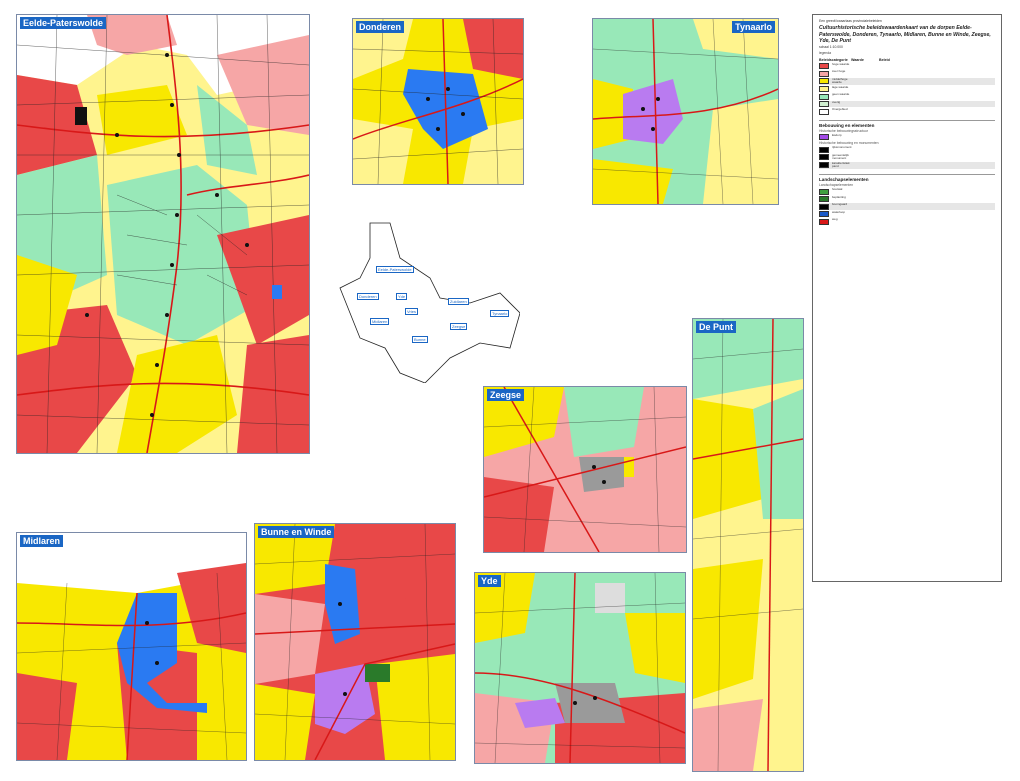 Image resolution: width=1020 pixels, height=781 pixels. What do you see at coordinates (836, 185) in the screenshot?
I see `legend-section-subtitle: Landschapselementen` at bounding box center [836, 185].